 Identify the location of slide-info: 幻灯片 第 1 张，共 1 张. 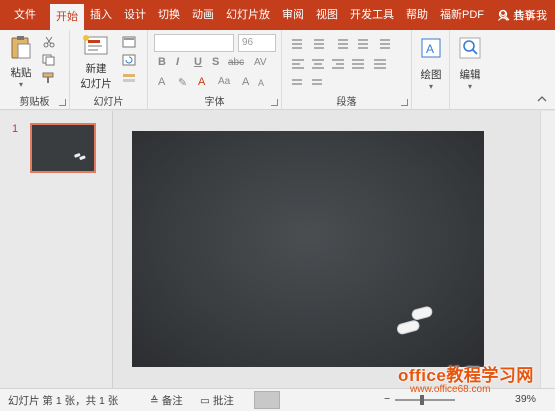
(63, 401).